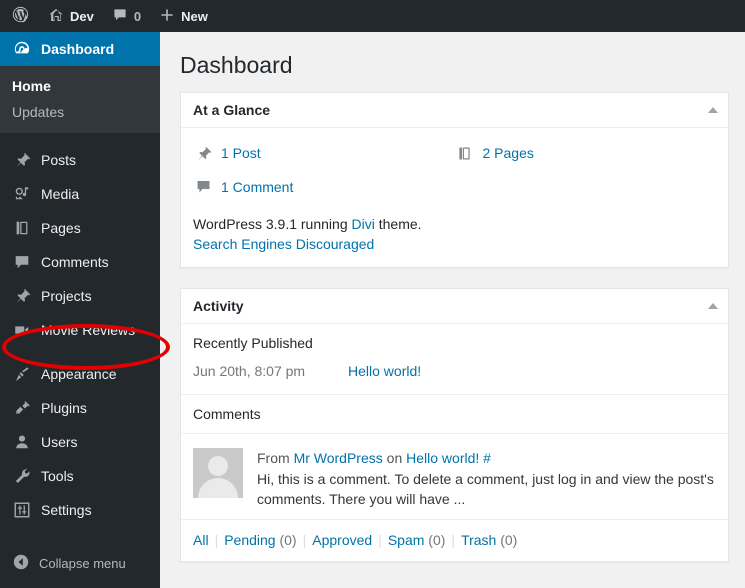 This screenshot has height=588, width=745. Describe the element at coordinates (384, 371) in the screenshot. I see `published-post-link: Hello world!` at that location.